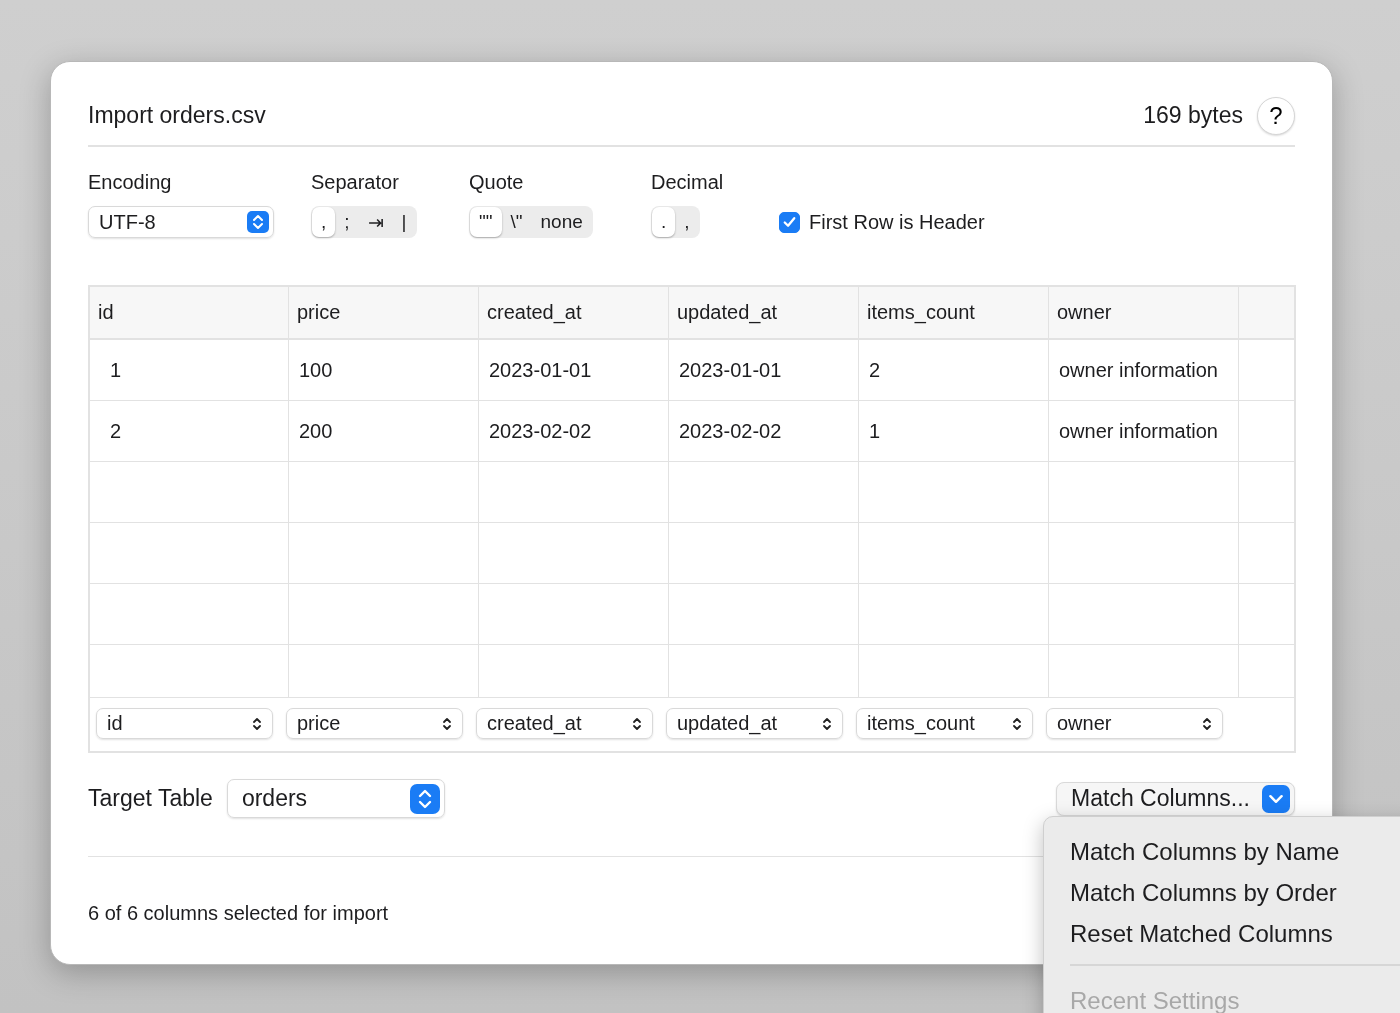  What do you see at coordinates (944, 723) in the screenshot?
I see `column-mapping-dropdown: items_count` at bounding box center [944, 723].